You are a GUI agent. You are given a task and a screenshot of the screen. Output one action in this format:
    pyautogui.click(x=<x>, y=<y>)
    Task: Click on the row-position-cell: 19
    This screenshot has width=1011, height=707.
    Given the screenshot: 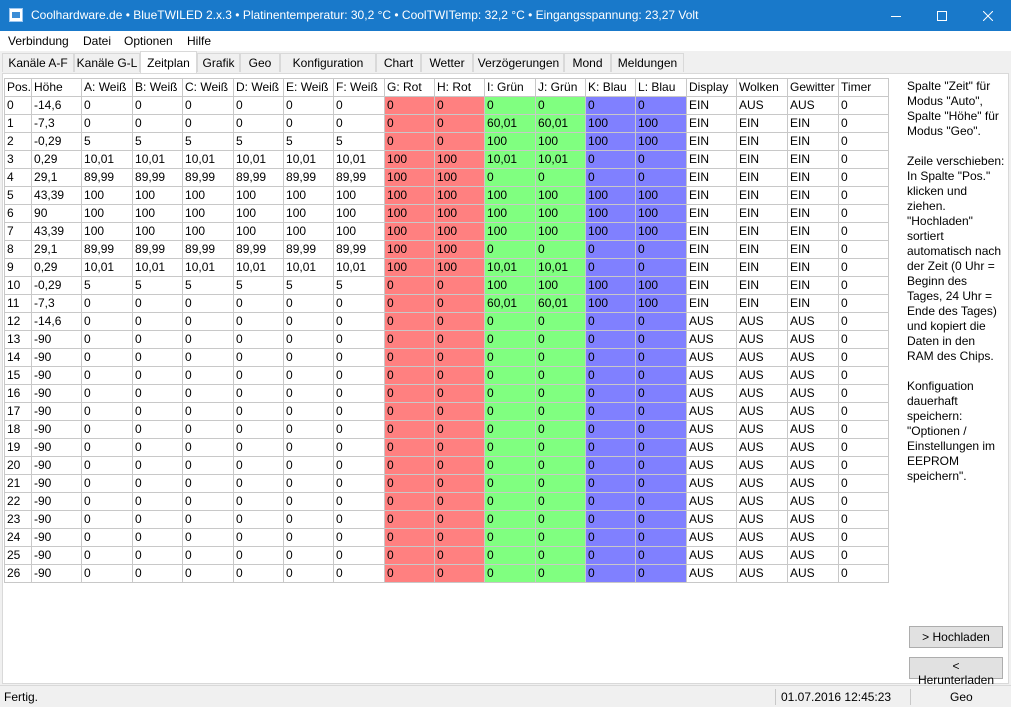 What is the action you would take?
    pyautogui.click(x=18, y=447)
    